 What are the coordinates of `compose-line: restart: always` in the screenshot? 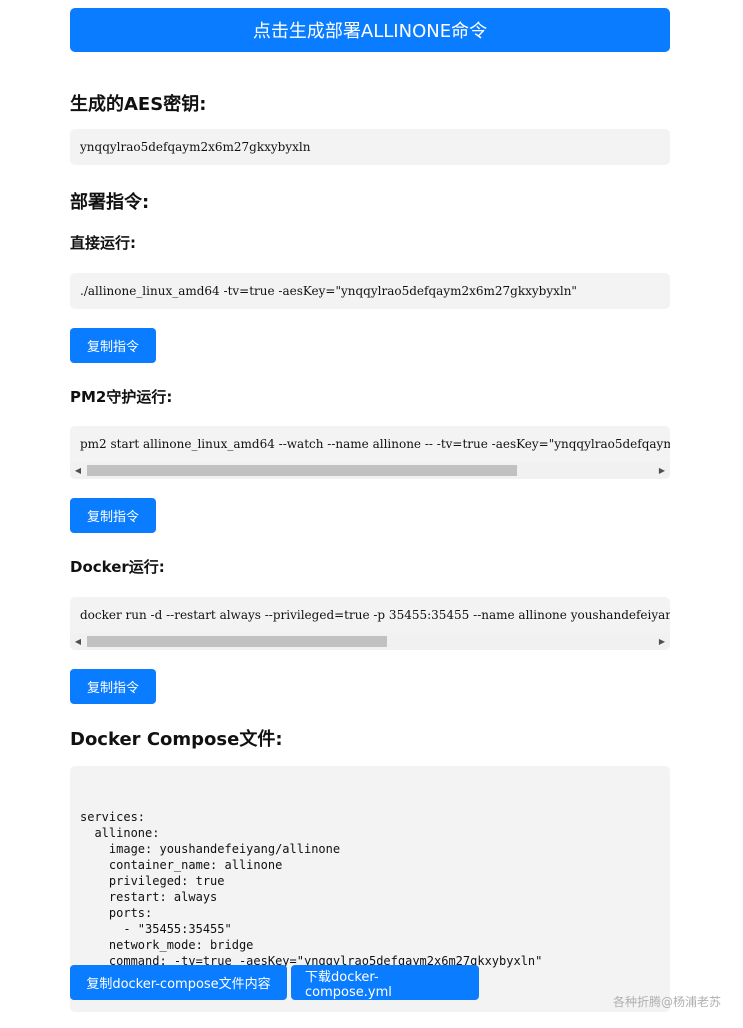 It's located at (149, 897).